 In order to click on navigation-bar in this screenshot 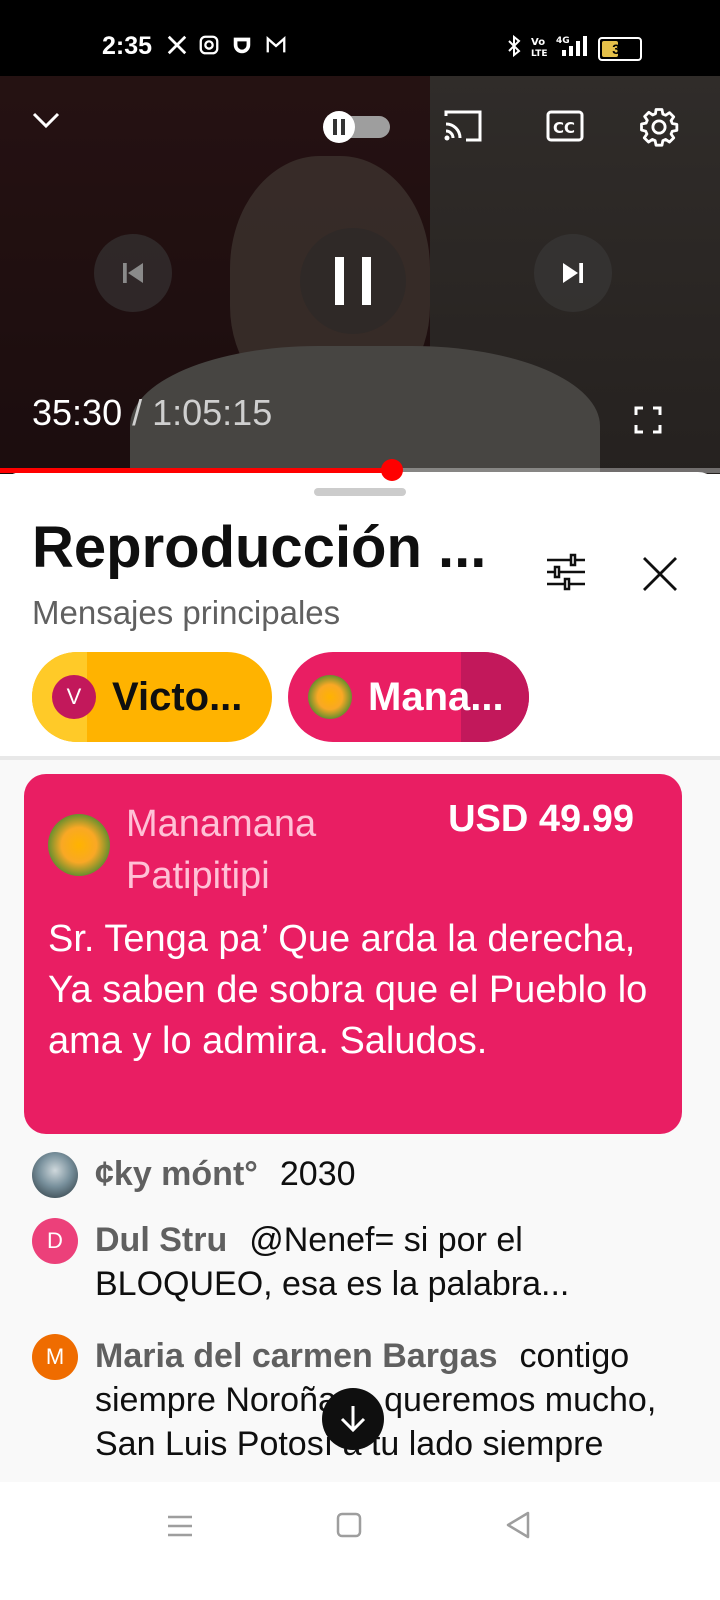, I will do `click(360, 1541)`.